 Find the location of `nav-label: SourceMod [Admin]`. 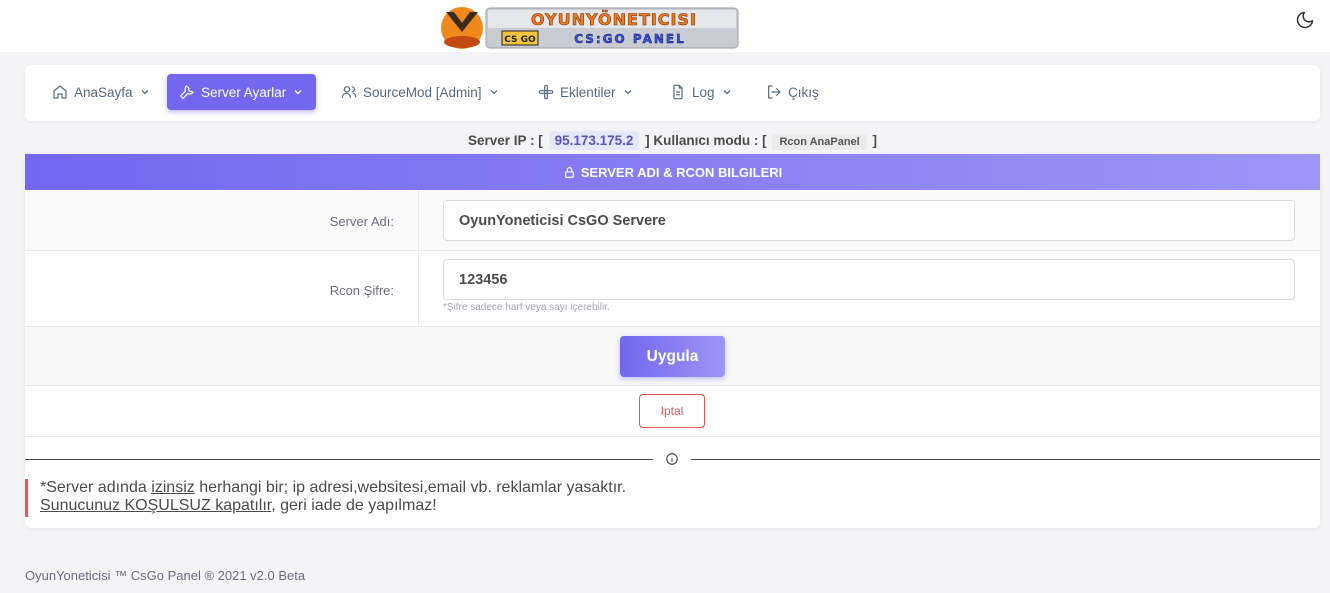

nav-label: SourceMod [Admin] is located at coordinates (422, 92).